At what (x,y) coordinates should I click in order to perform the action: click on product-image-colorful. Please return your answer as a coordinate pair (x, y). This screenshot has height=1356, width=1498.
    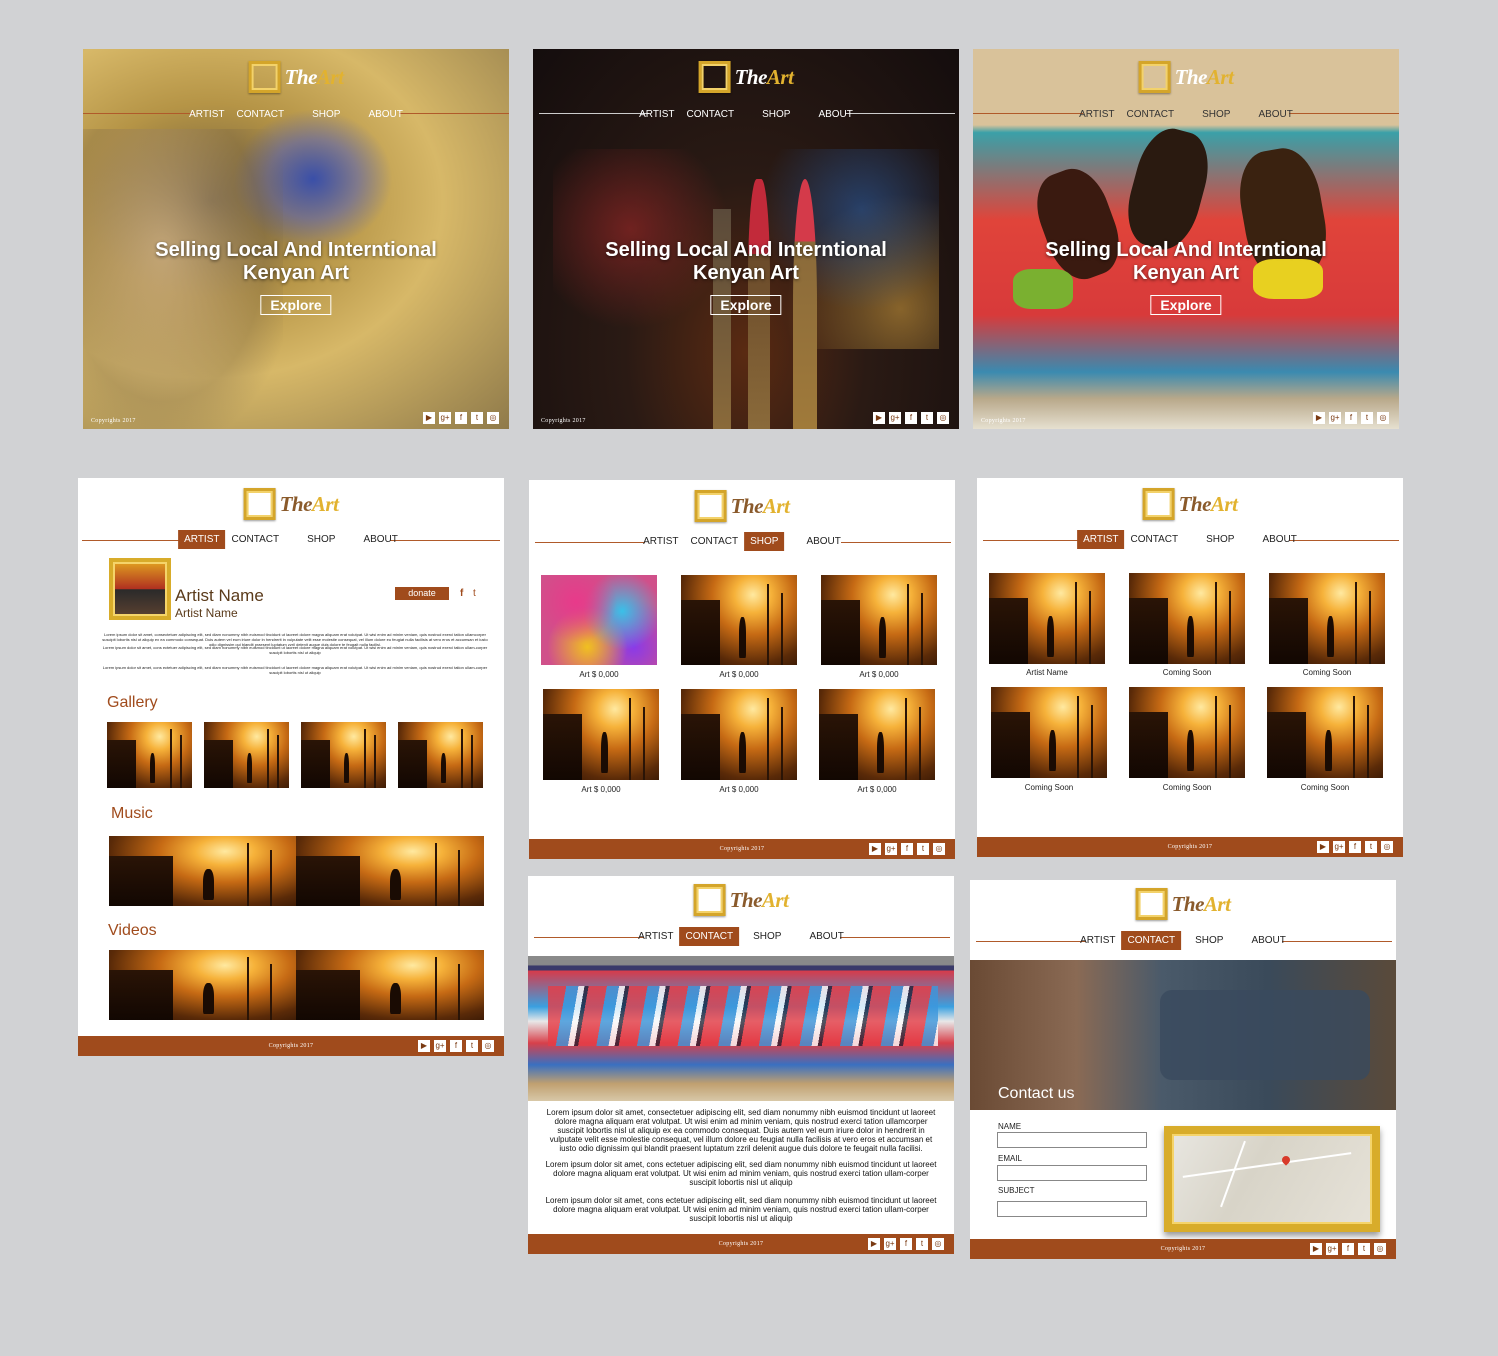
    Looking at the image, I should click on (599, 620).